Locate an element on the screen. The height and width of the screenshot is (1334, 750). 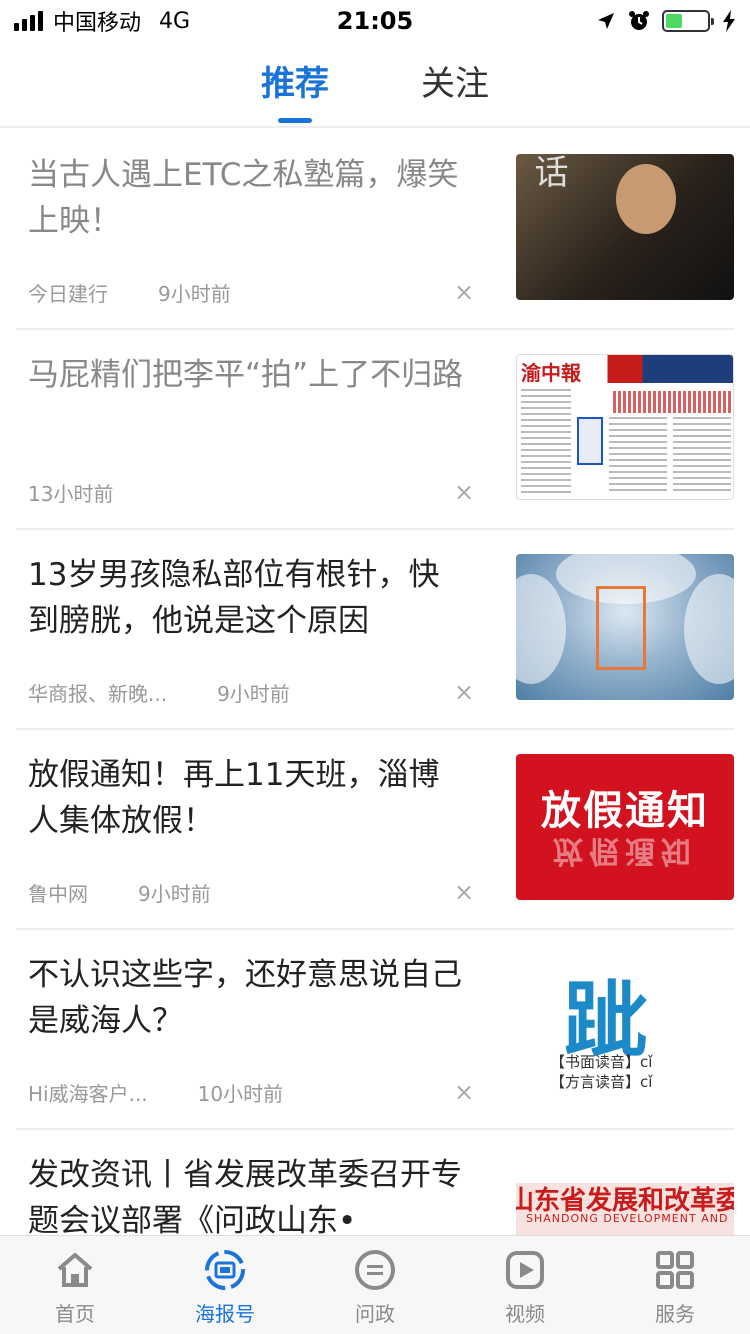
news-title: 当古人遇上ETC之私塾篇，爆笑上映！ is located at coordinates (243, 198).